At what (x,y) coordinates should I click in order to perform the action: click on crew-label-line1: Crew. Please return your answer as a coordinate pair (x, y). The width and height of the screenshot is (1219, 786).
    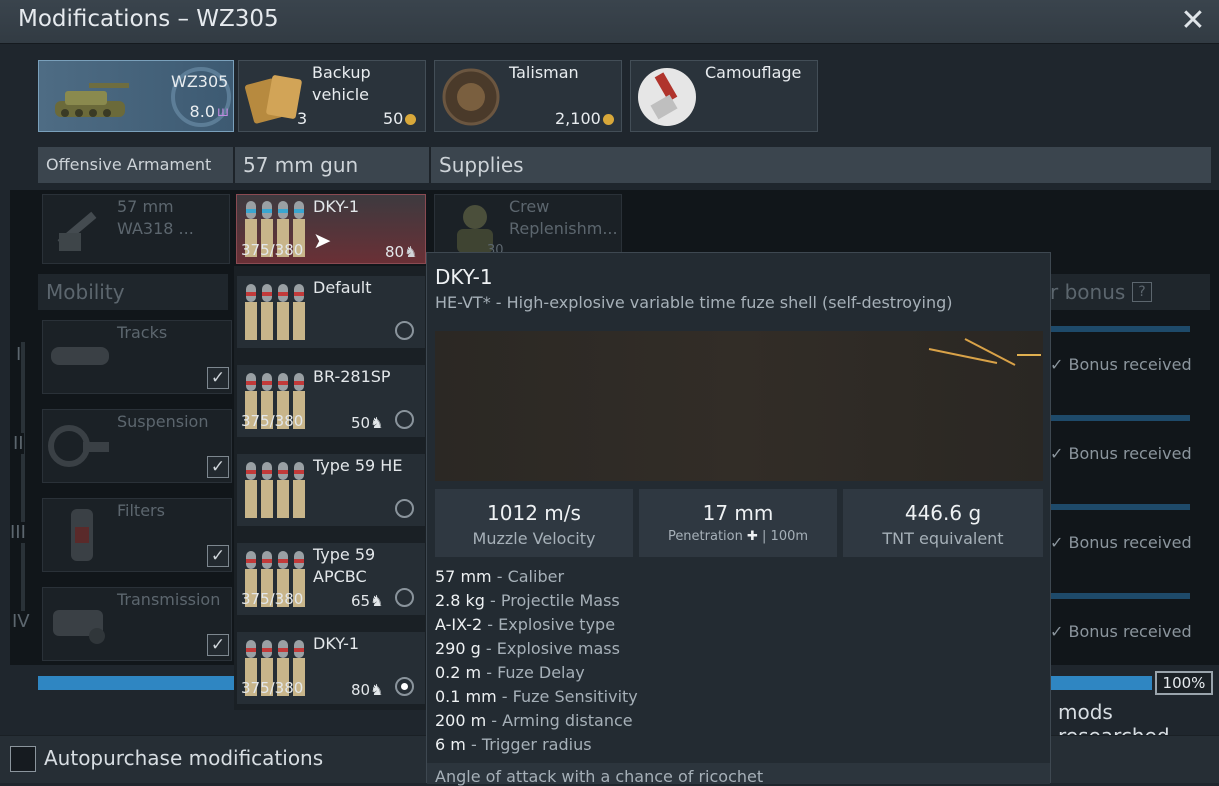
    Looking at the image, I should click on (529, 206).